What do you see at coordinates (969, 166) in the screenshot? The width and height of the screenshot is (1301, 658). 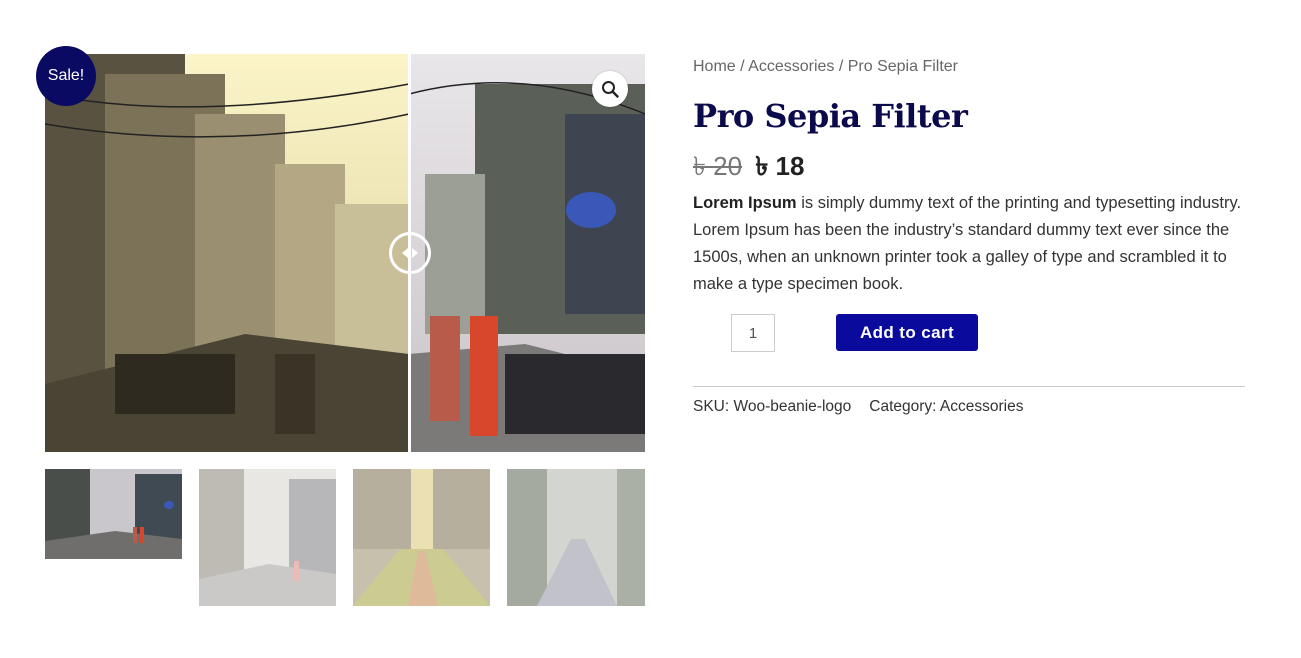 I see `product-price: ৳ 20 ৳ 18` at bounding box center [969, 166].